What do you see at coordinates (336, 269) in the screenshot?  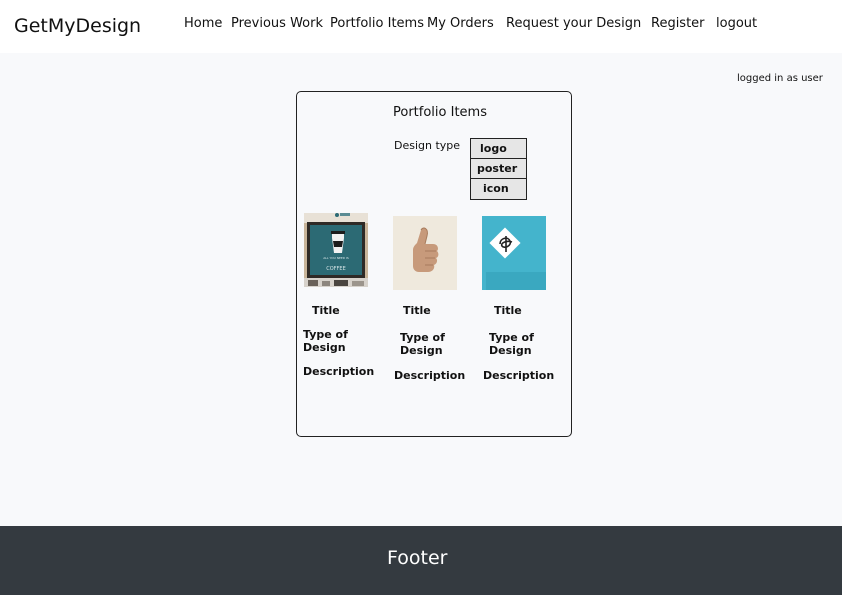 I see `coffee-poster-text-main: COFFEE` at bounding box center [336, 269].